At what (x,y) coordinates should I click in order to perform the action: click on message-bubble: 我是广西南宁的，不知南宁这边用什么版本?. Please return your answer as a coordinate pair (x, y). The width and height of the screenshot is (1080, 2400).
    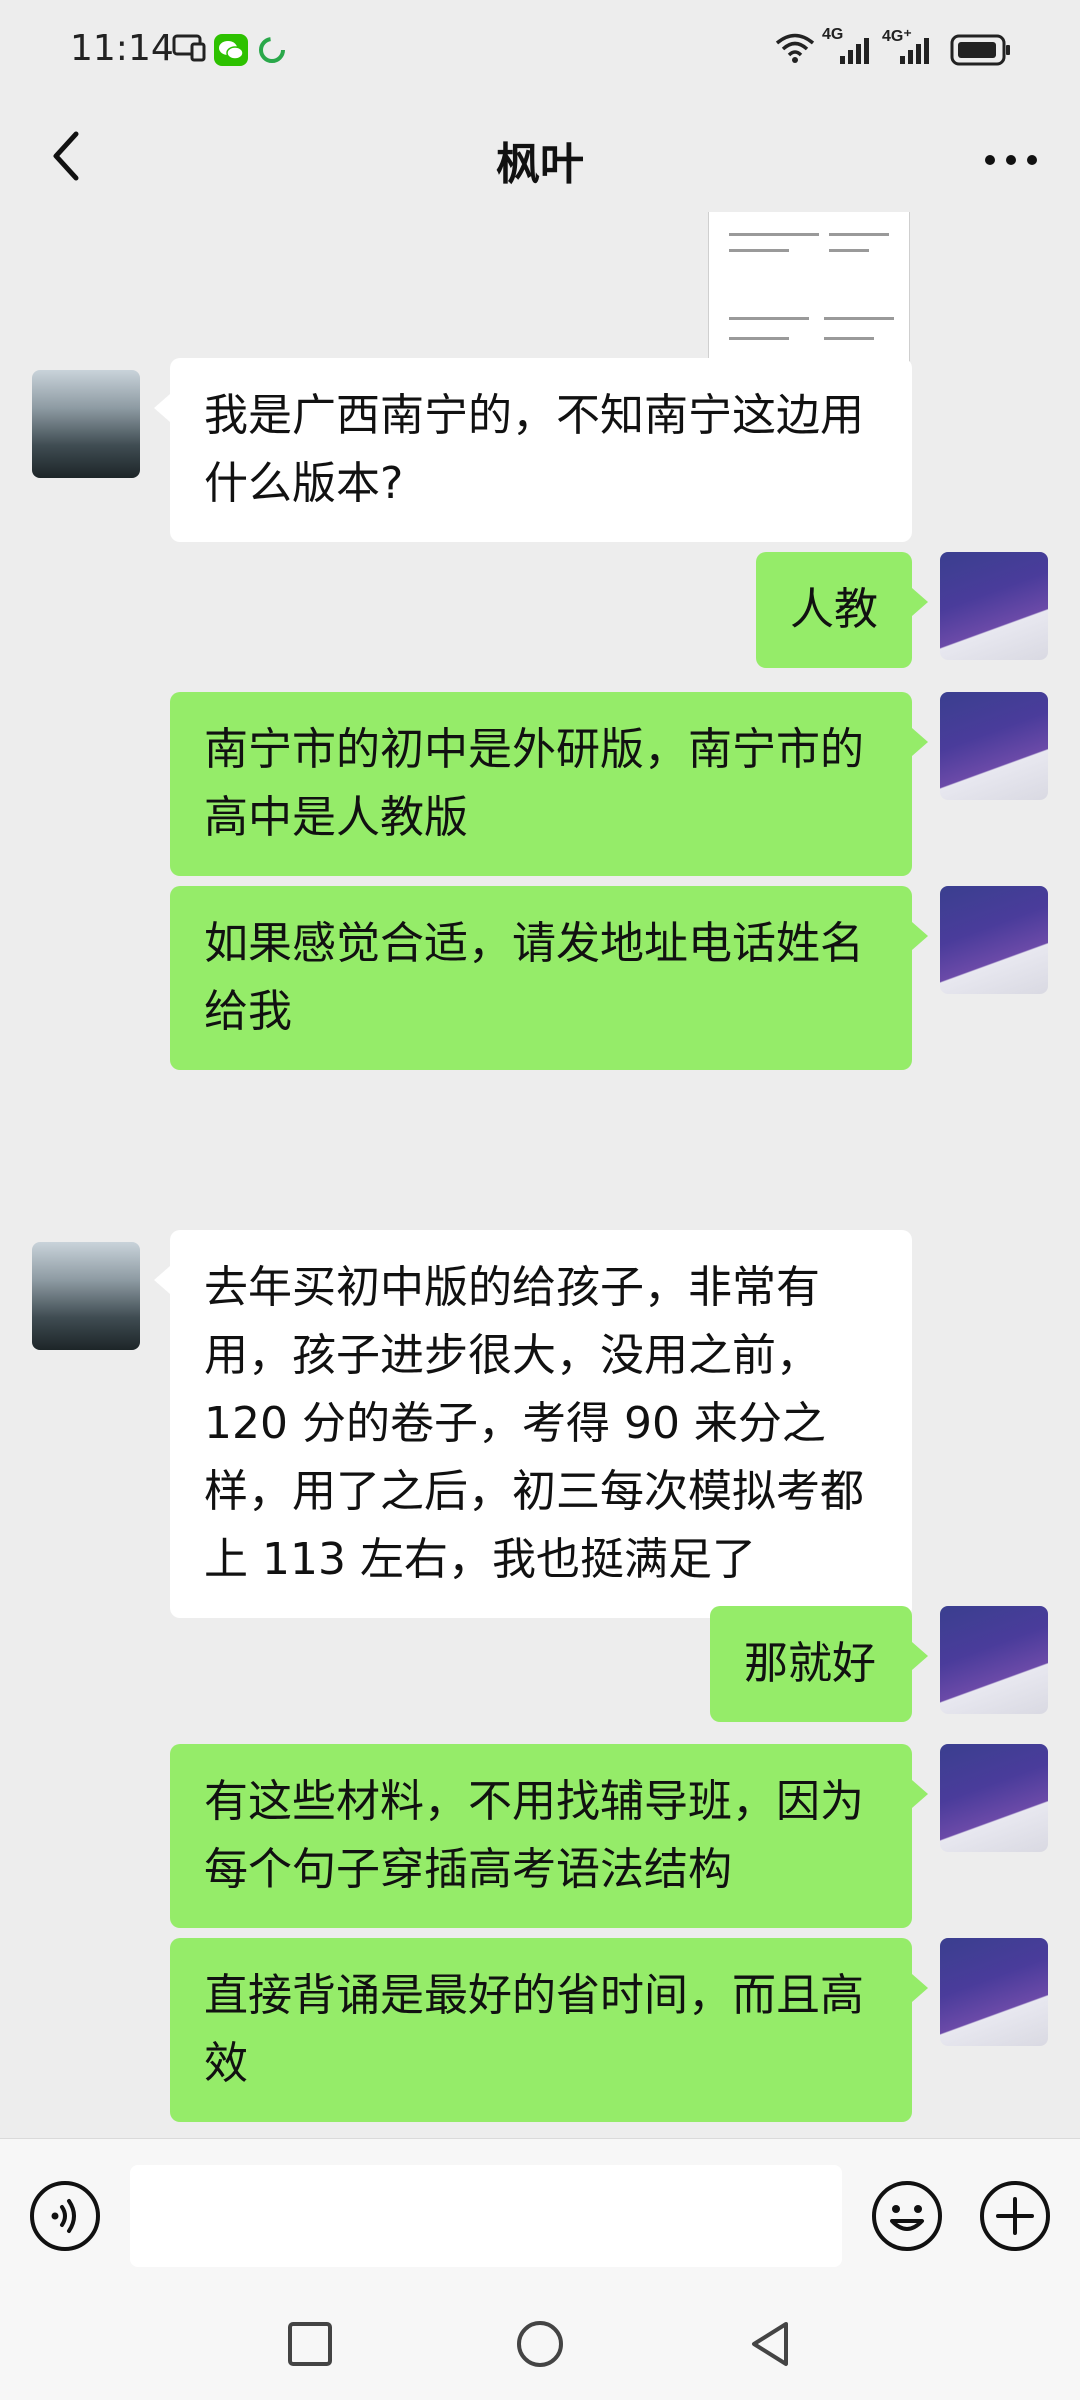
    Looking at the image, I should click on (533, 450).